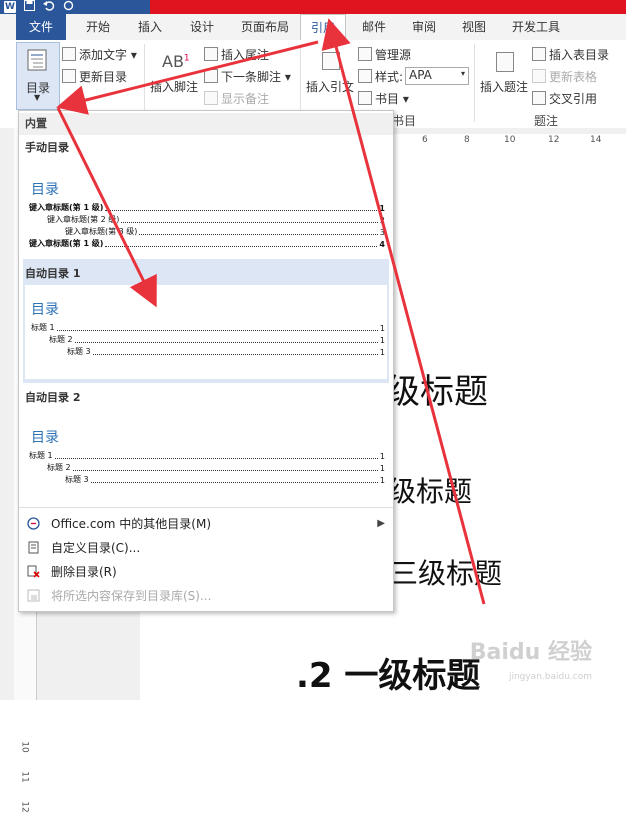  I want to click on manage-sources-button: 管理源, so click(384, 54).